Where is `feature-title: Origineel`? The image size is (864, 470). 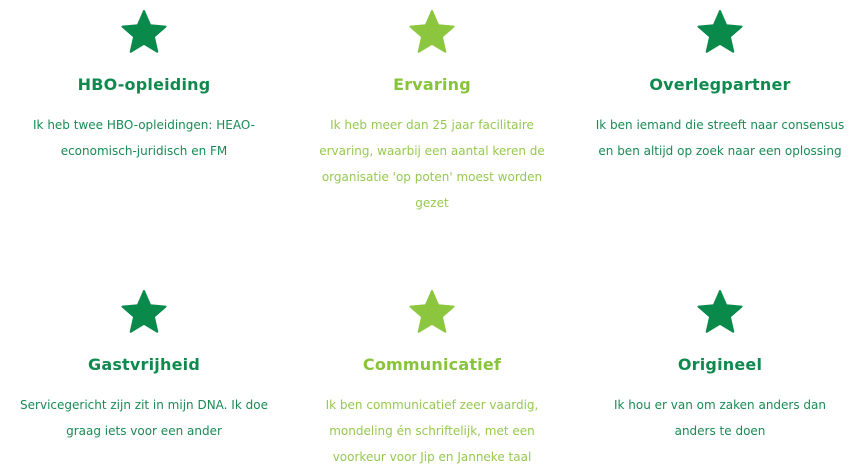
feature-title: Origineel is located at coordinates (720, 364).